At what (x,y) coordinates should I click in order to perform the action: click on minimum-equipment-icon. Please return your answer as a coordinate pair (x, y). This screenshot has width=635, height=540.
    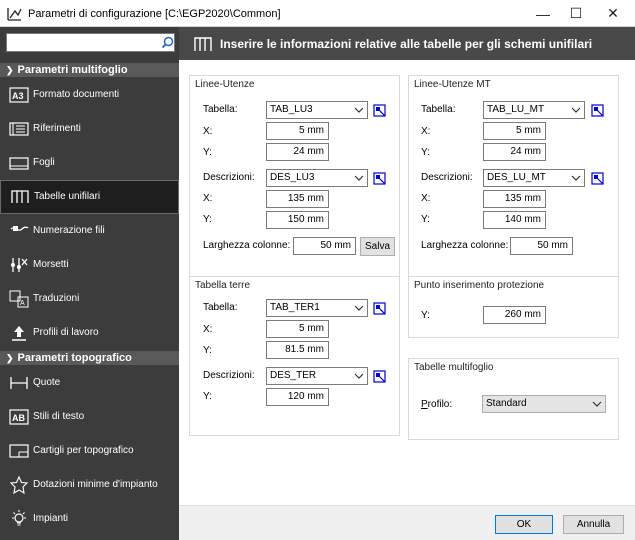
    Looking at the image, I should click on (19, 485).